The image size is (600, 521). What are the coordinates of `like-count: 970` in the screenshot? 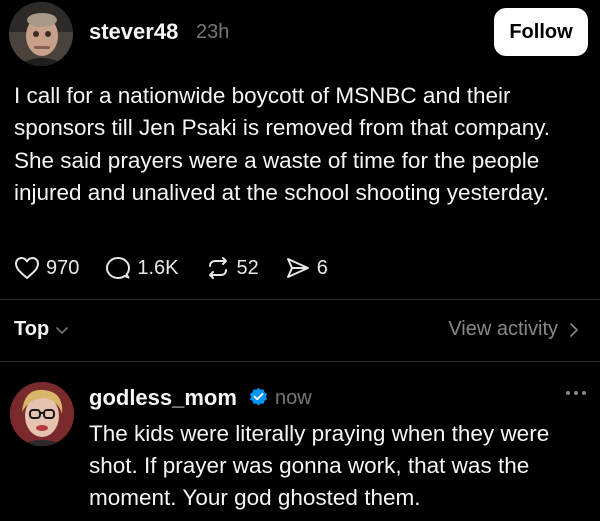 It's located at (63, 267).